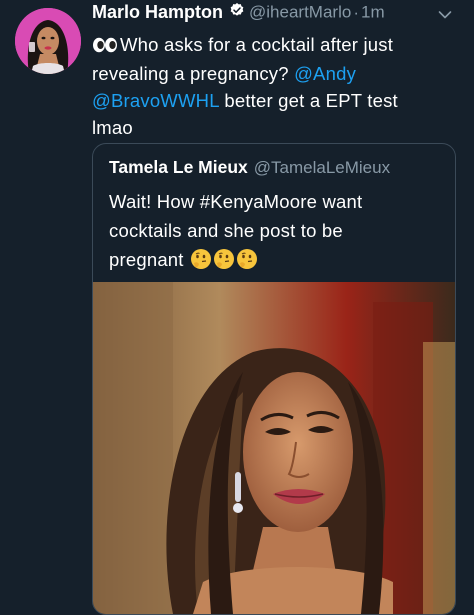  Describe the element at coordinates (249, 167) in the screenshot. I see `quoted-tweet-header: Tamela Le Mieux @TamelaLeMieux` at that location.